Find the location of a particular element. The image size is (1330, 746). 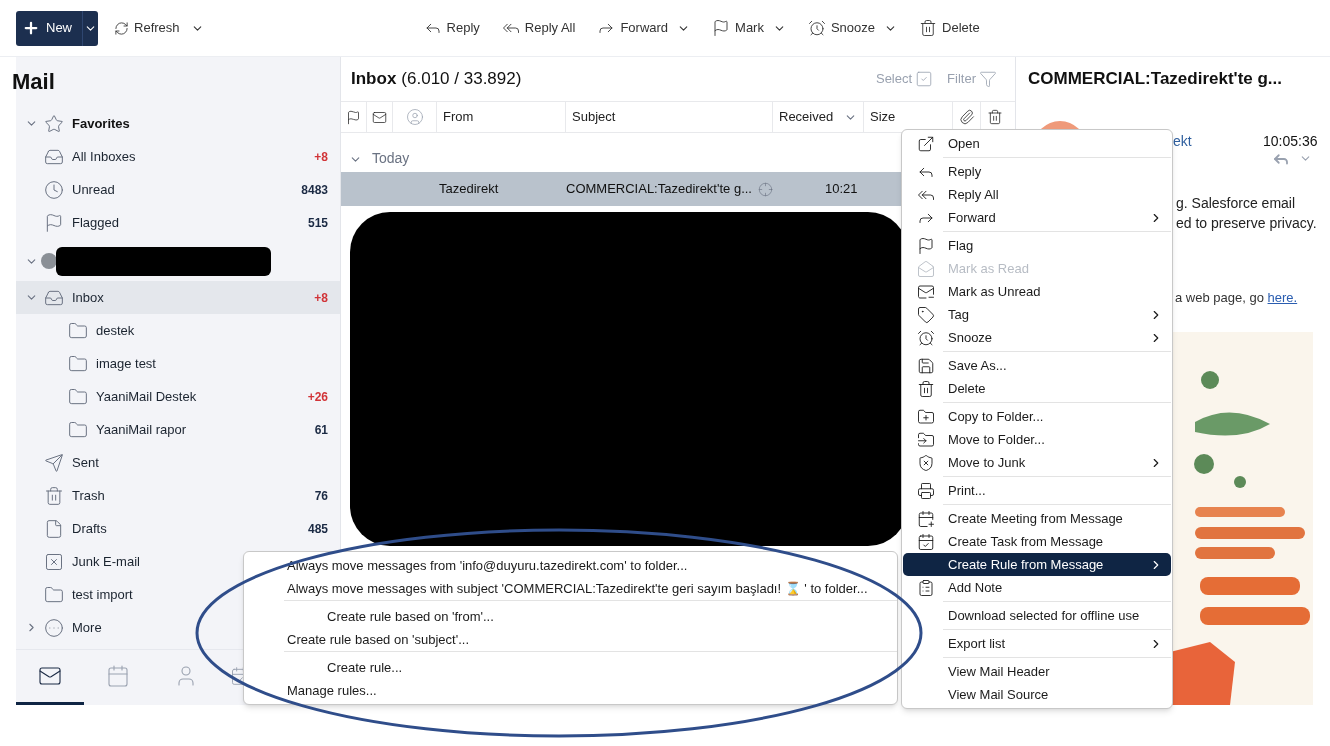

contact-icon is located at coordinates (414, 117).